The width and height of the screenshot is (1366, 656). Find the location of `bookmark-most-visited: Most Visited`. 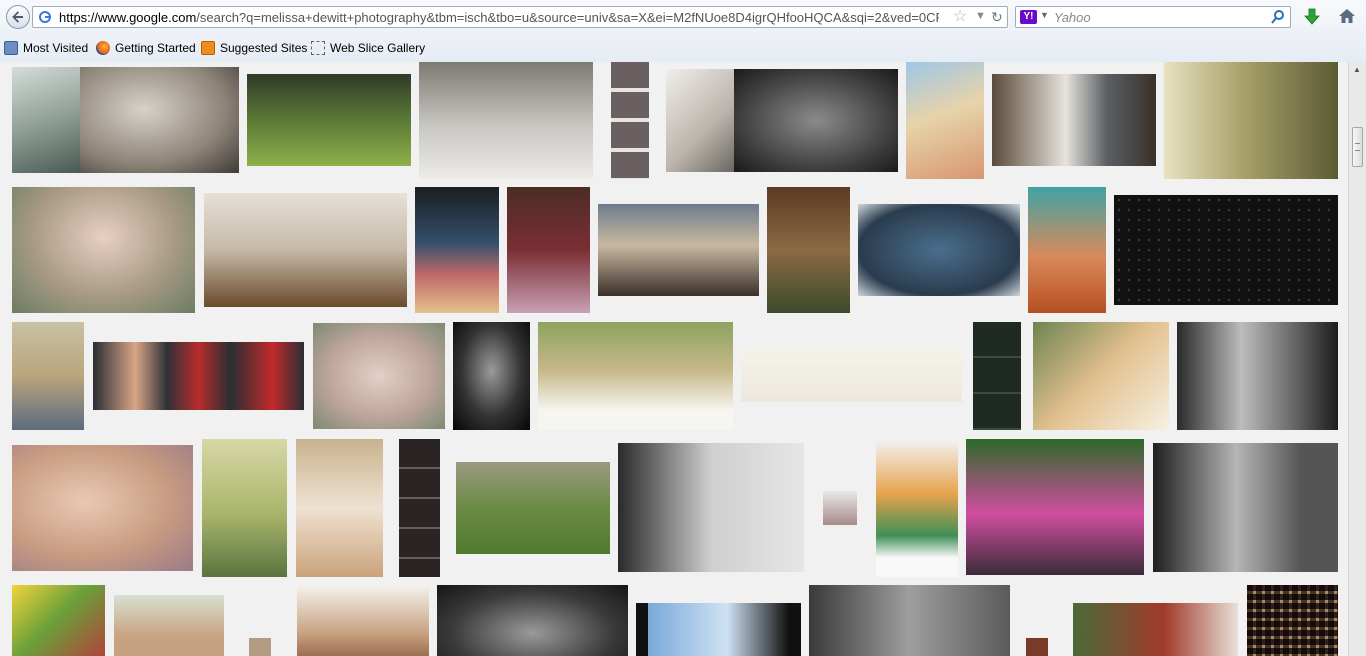

bookmark-most-visited: Most Visited is located at coordinates (46, 48).